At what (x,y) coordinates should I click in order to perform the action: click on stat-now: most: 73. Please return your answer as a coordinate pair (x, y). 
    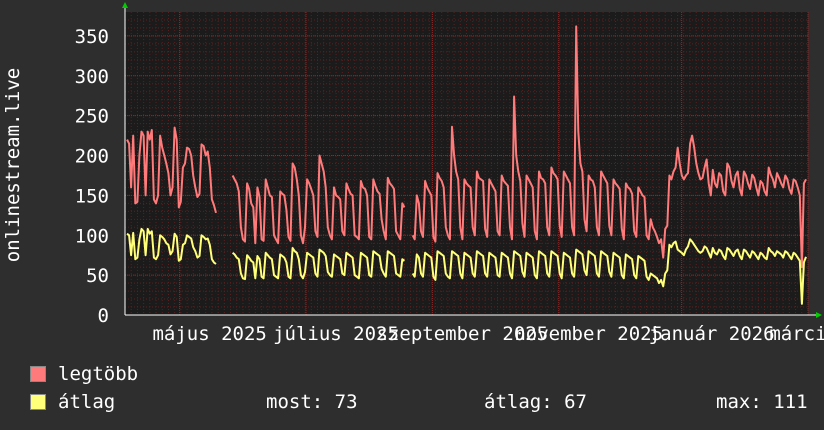
    Looking at the image, I should click on (312, 402).